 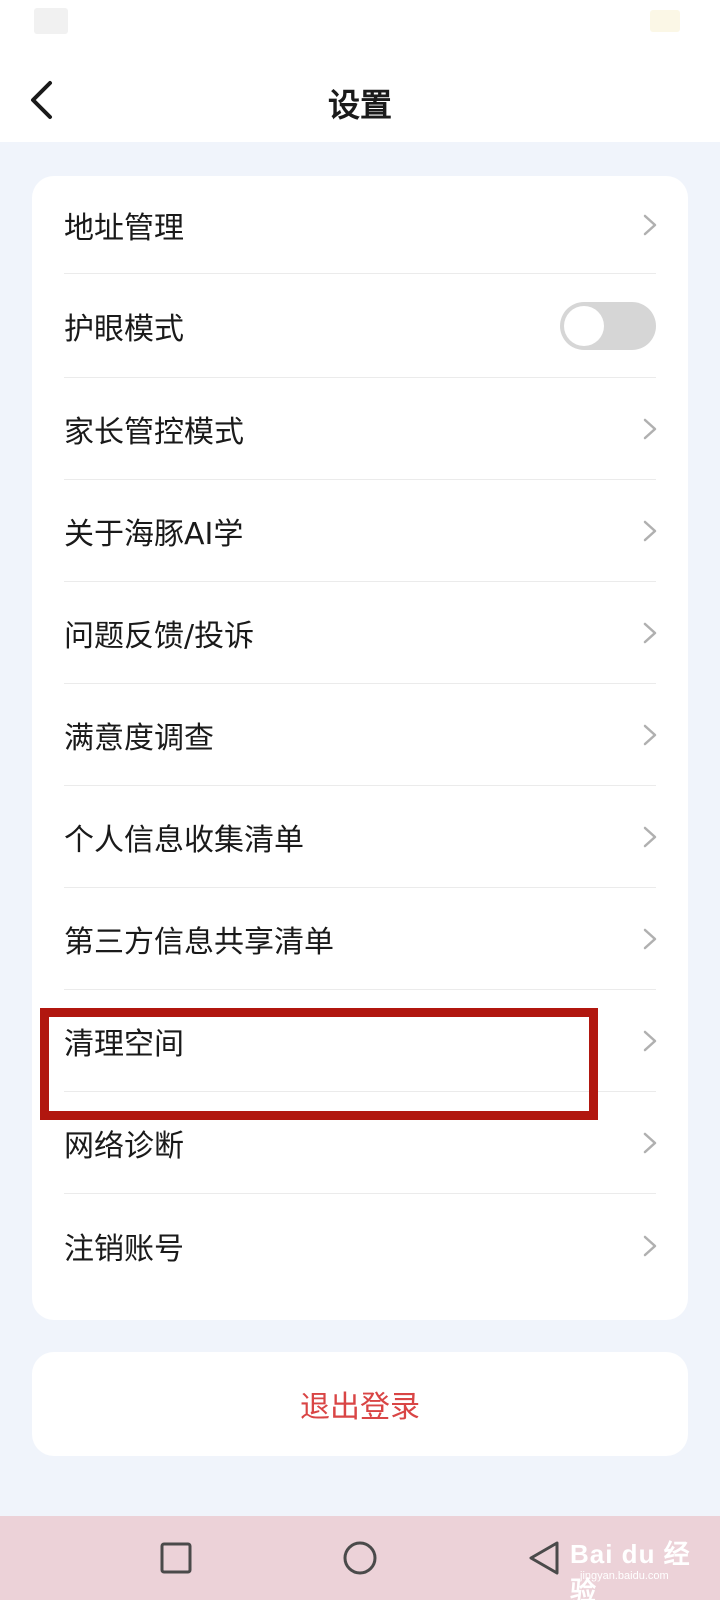 What do you see at coordinates (124, 228) in the screenshot?
I see `settings-item-label: 地址管理` at bounding box center [124, 228].